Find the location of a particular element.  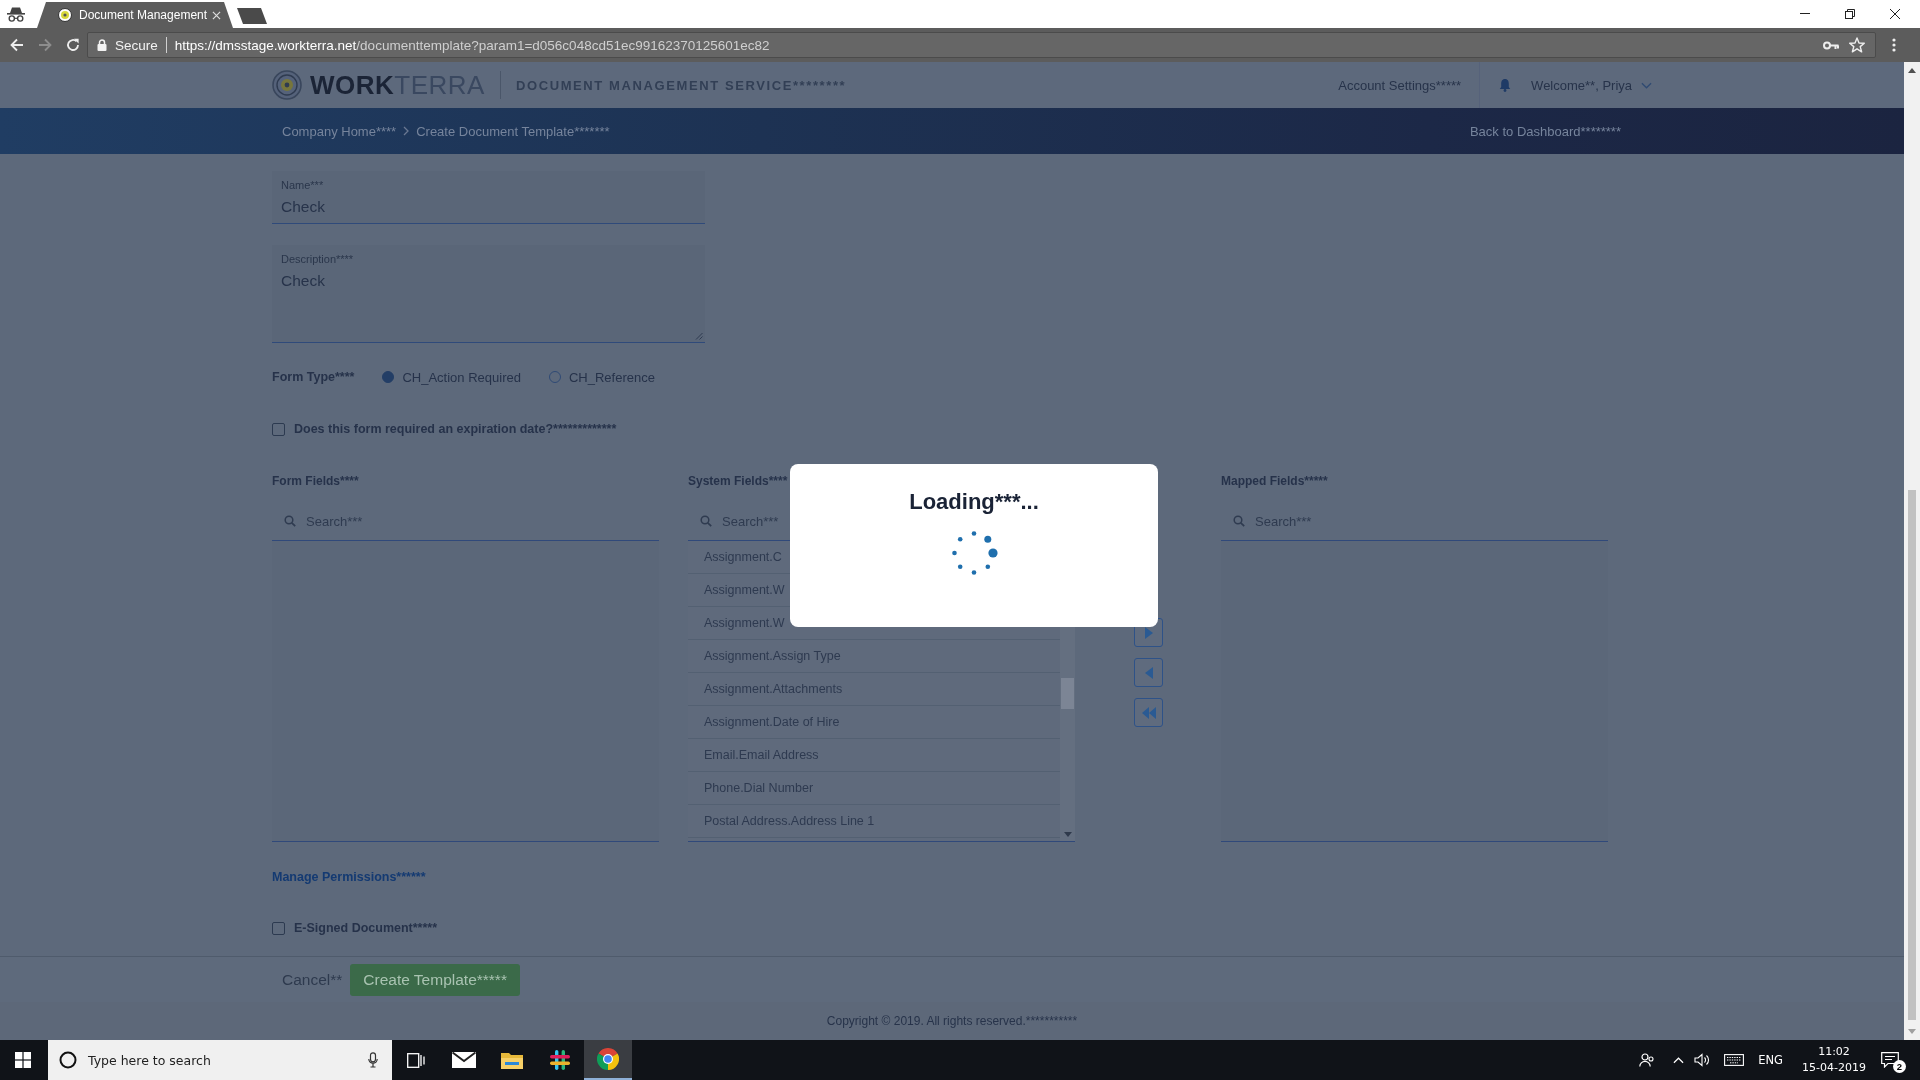

scroll-up-icon is located at coordinates (1912, 70).